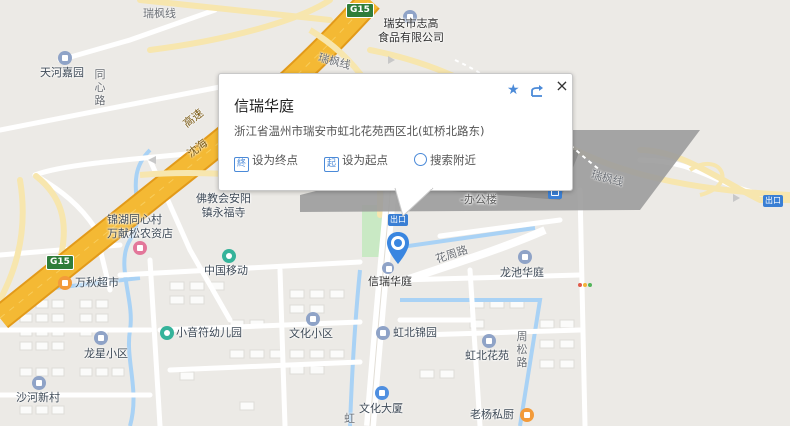  Describe the element at coordinates (453, 160) in the screenshot. I see `search-nearby-label: 搜索附近` at that location.